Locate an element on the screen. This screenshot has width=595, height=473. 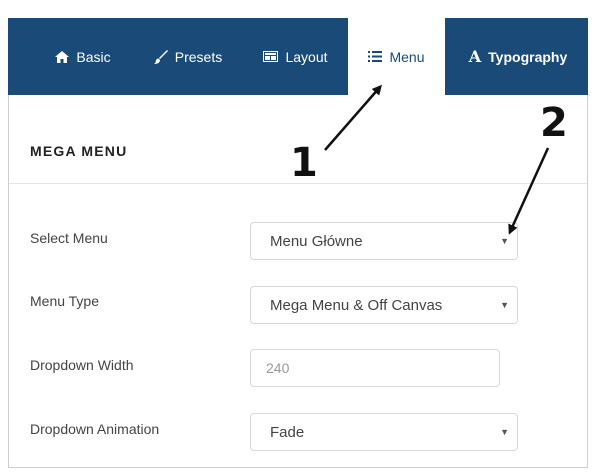
dropdown-width-label: Dropdown Width is located at coordinates (82, 365).